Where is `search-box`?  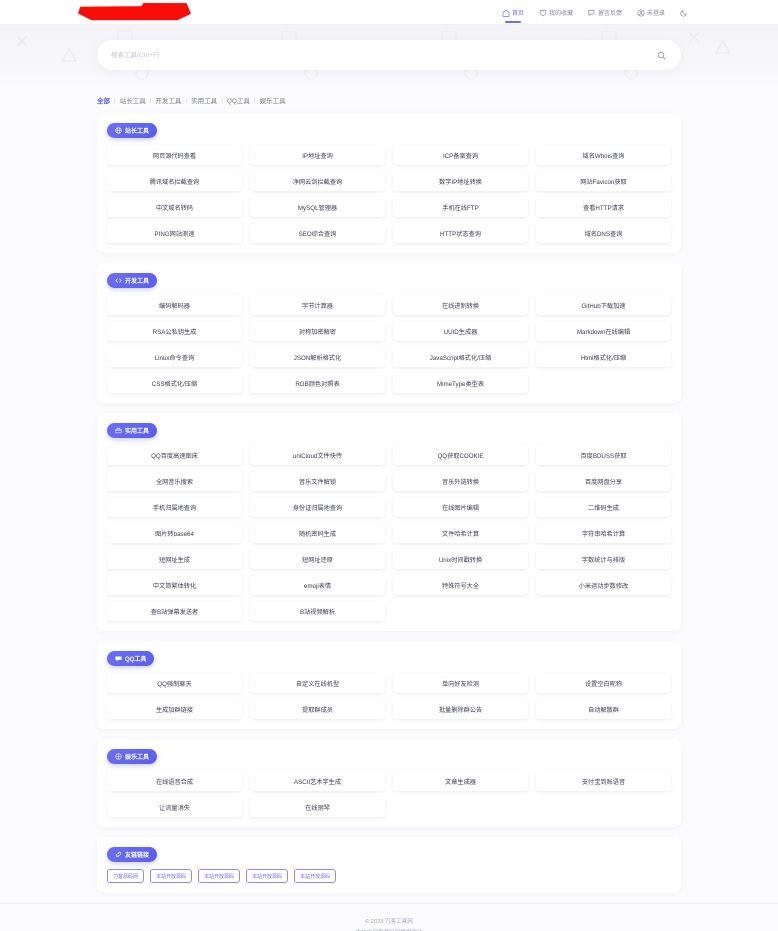
search-box is located at coordinates (389, 55).